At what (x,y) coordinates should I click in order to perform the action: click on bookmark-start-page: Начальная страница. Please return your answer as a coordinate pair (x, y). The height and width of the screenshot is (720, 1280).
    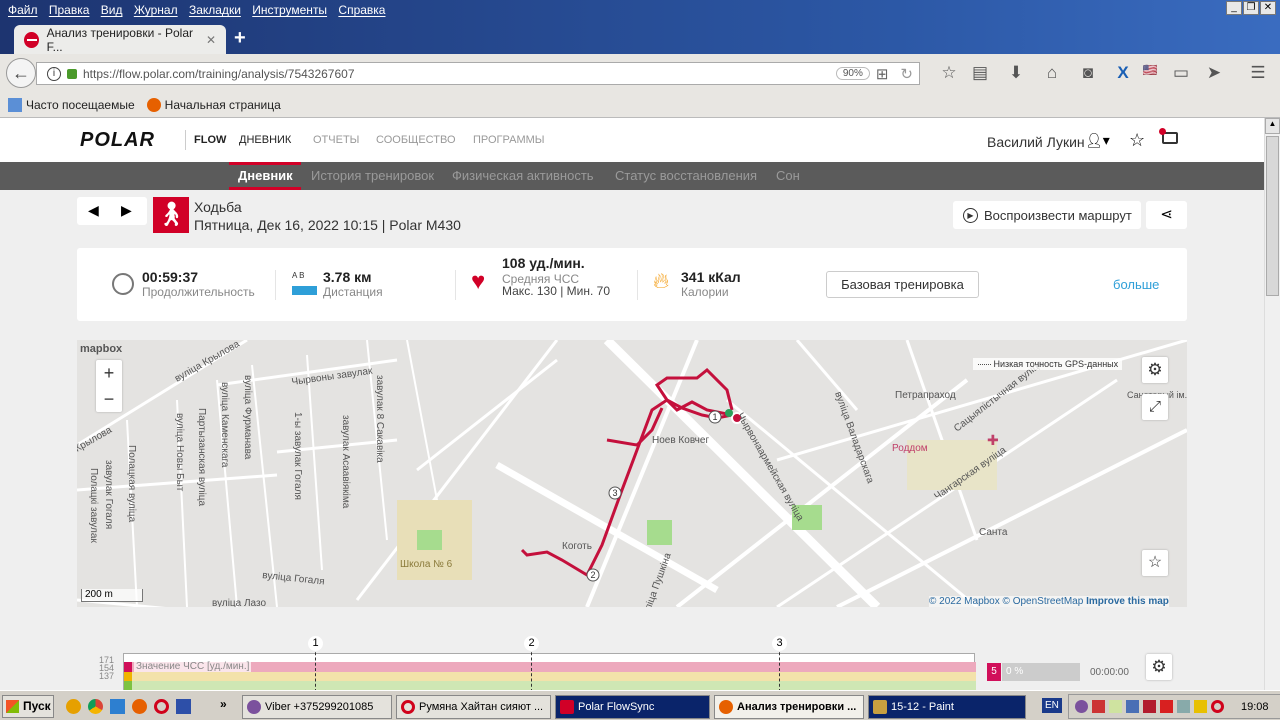
    Looking at the image, I should click on (223, 105).